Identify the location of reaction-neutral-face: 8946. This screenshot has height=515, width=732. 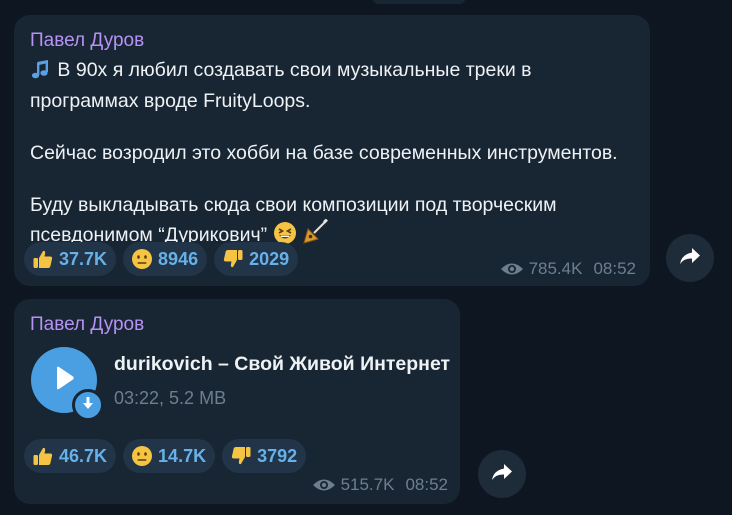
(165, 259).